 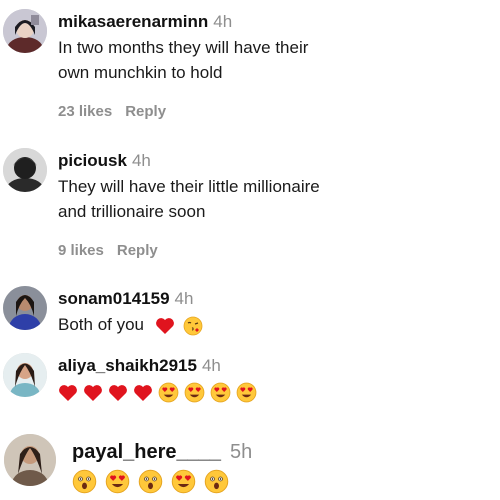 I want to click on comment-text-content: Both of you, so click(x=101, y=324).